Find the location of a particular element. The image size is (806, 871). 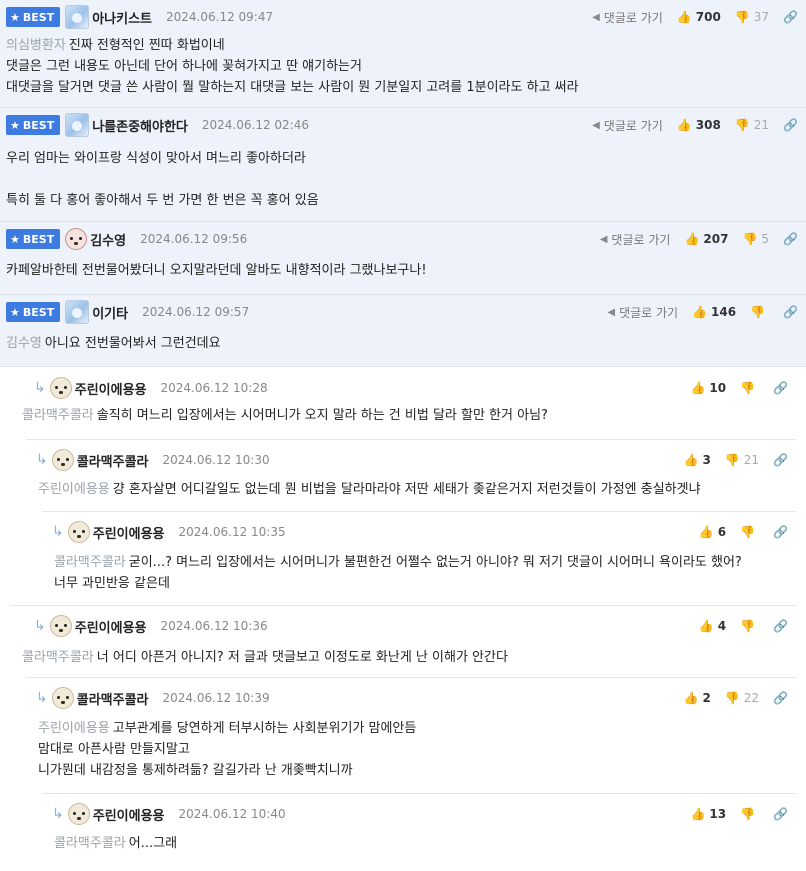

comment-date: 2024.06.12 09:56 is located at coordinates (194, 239).